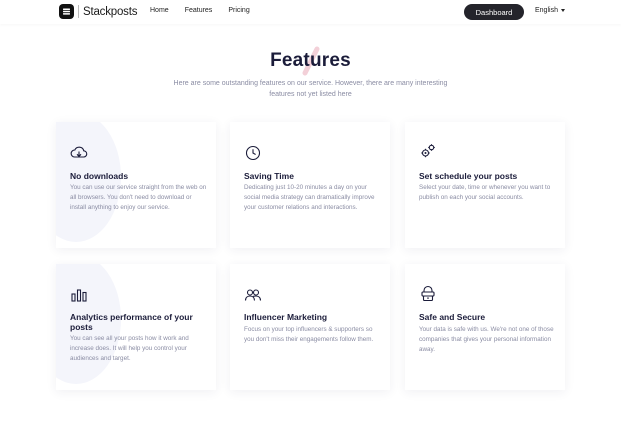 This screenshot has height=446, width=621. Describe the element at coordinates (468, 176) in the screenshot. I see `feature-title: Set schedule your posts` at that location.